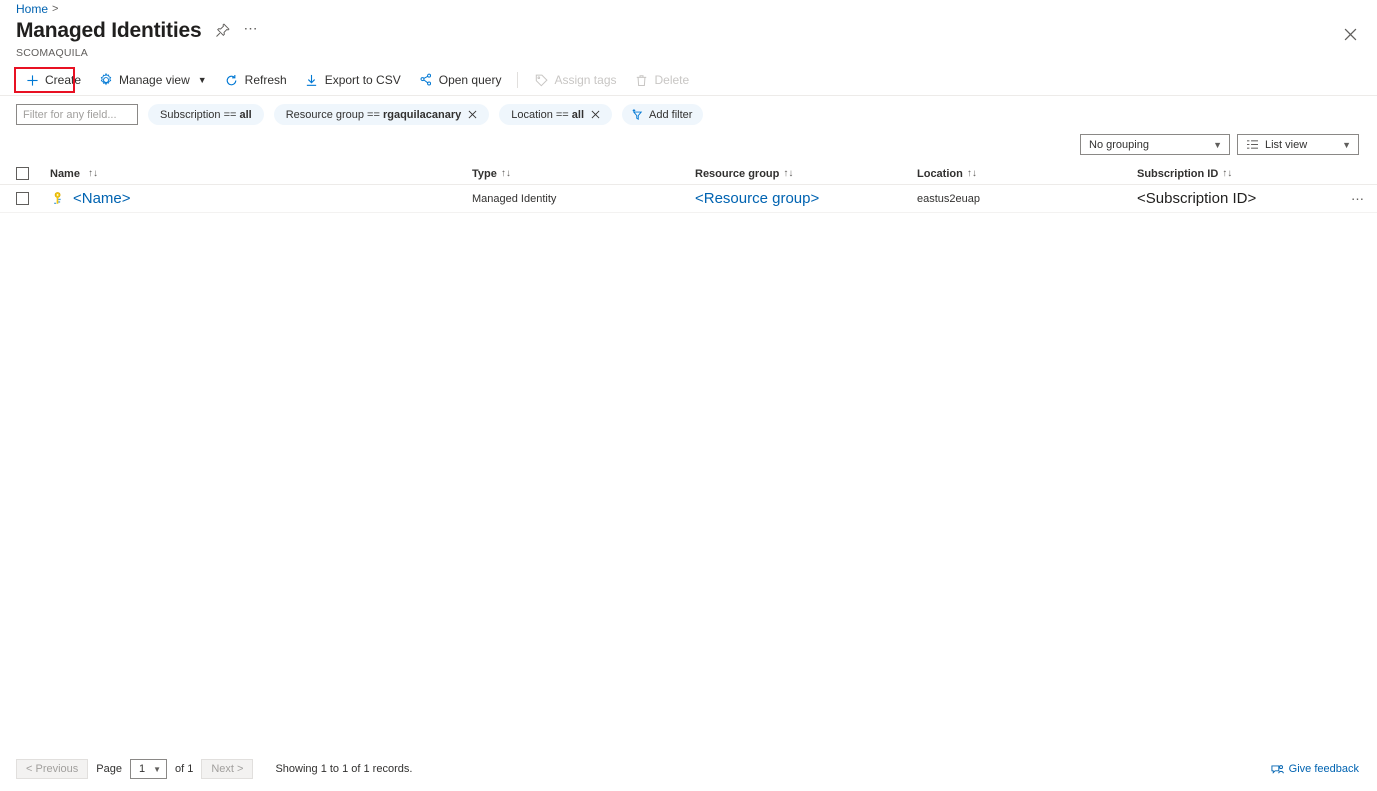 The width and height of the screenshot is (1377, 791). What do you see at coordinates (585, 80) in the screenshot?
I see `assign-tags-label: Assign tags` at bounding box center [585, 80].